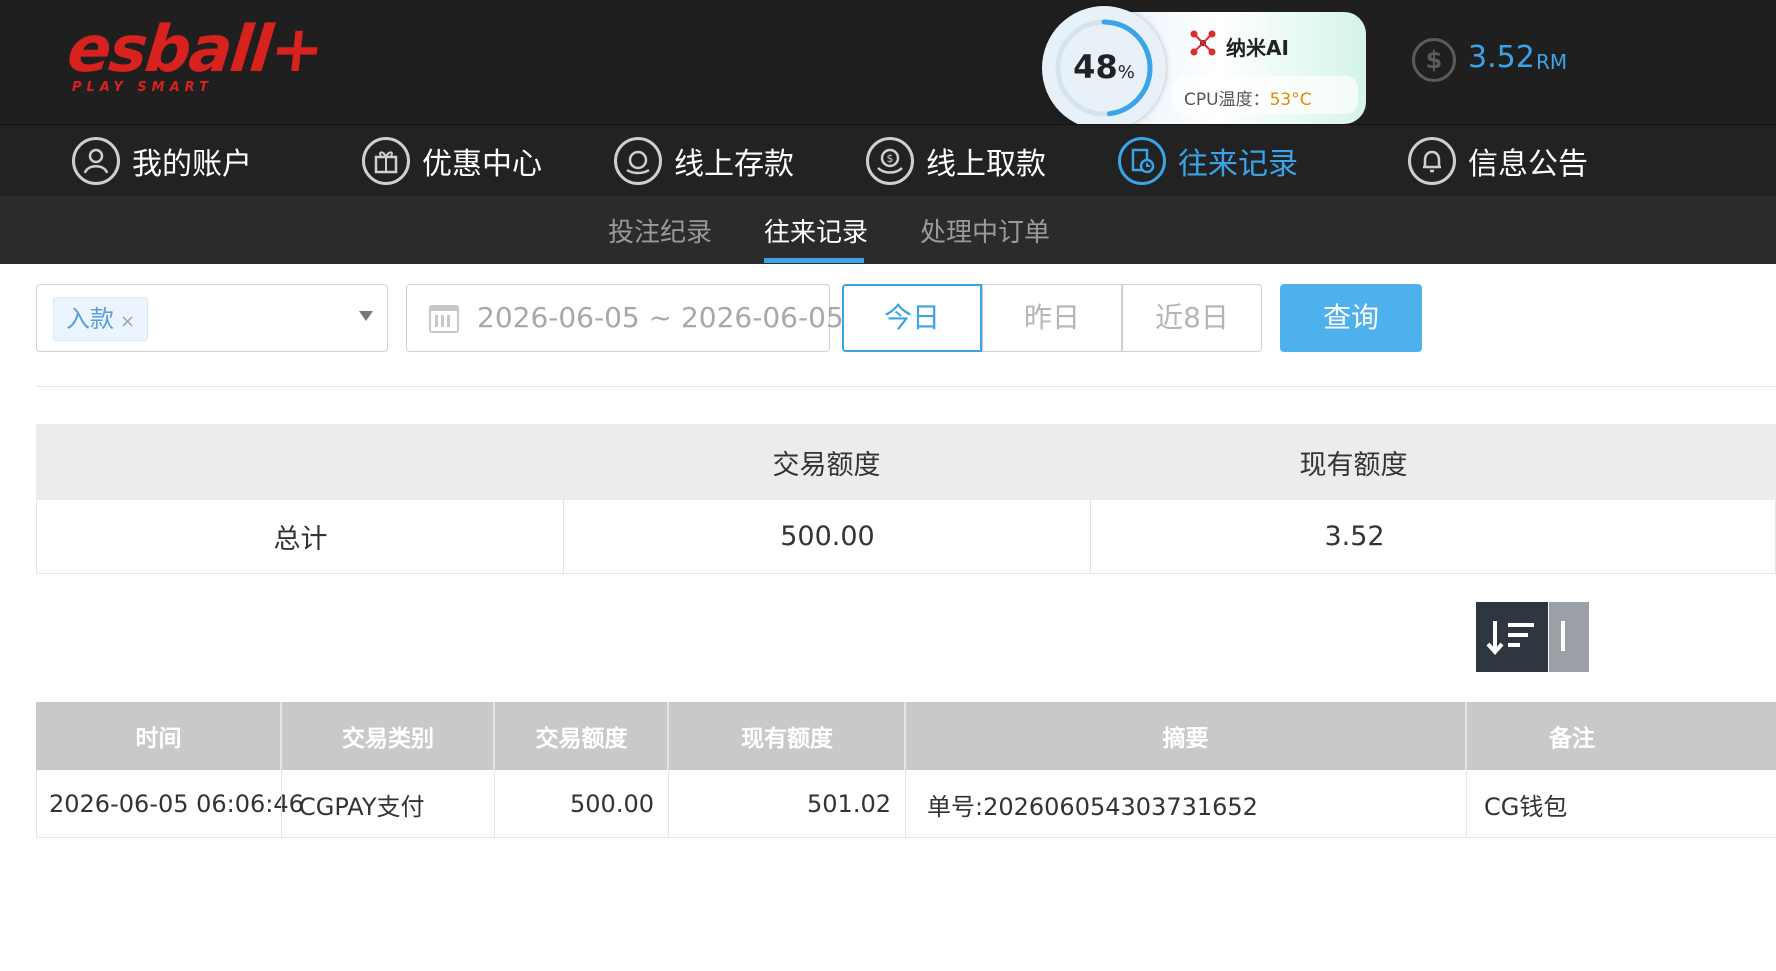  What do you see at coordinates (912, 318) in the screenshot?
I see `today-button: 今日` at bounding box center [912, 318].